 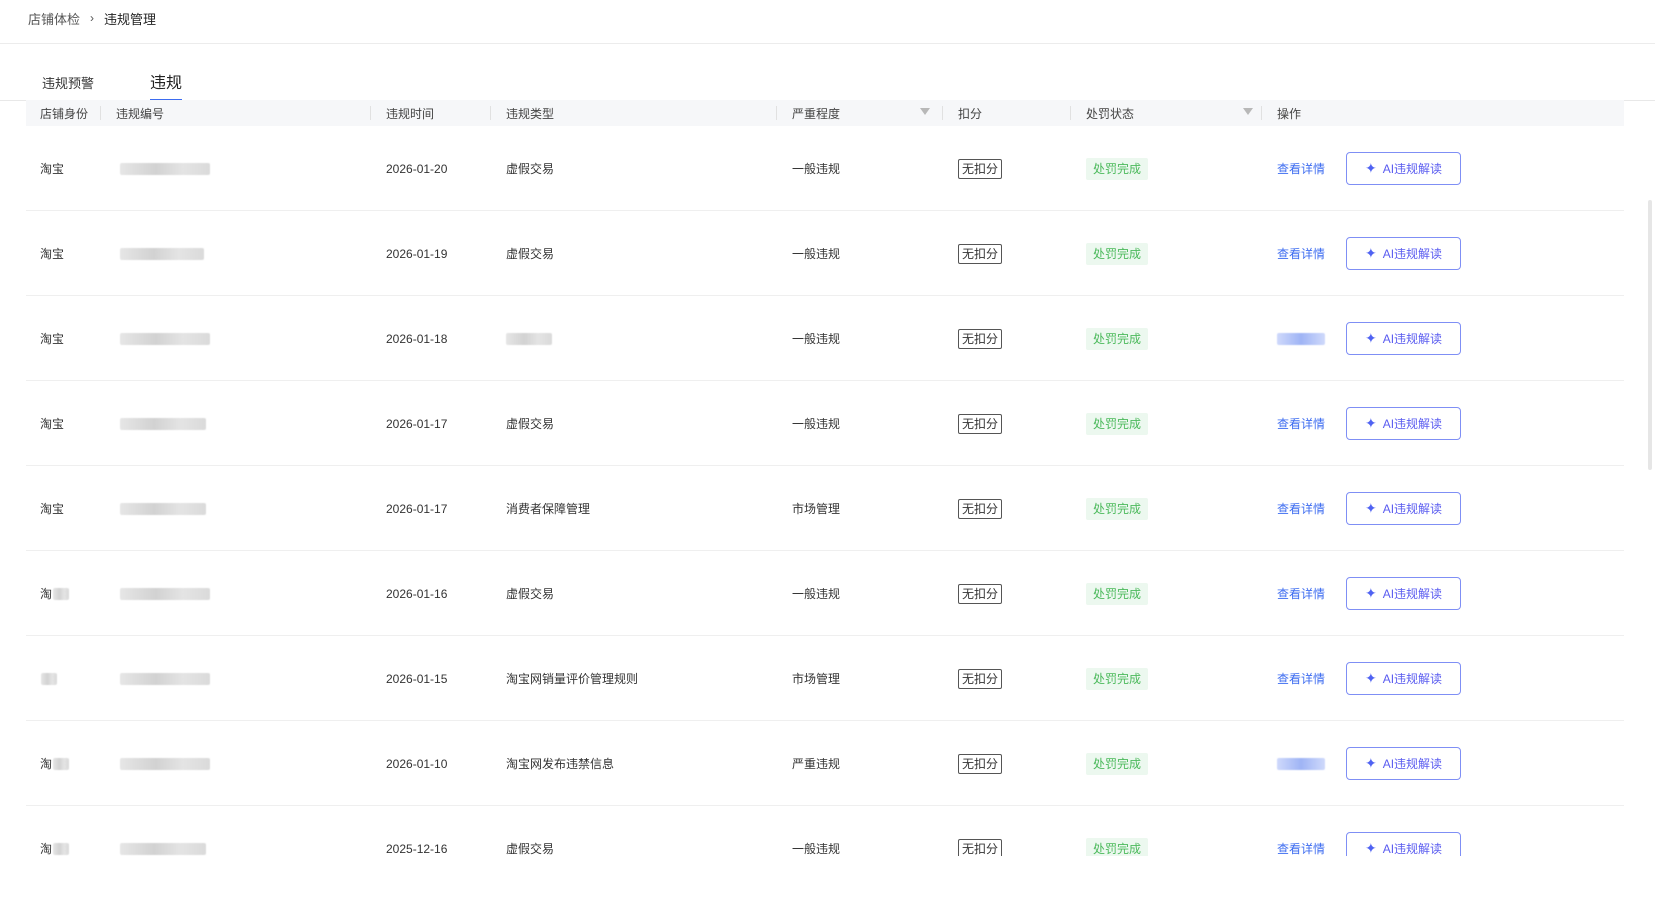 I want to click on cell-shop: 淘, so click(x=55, y=763).